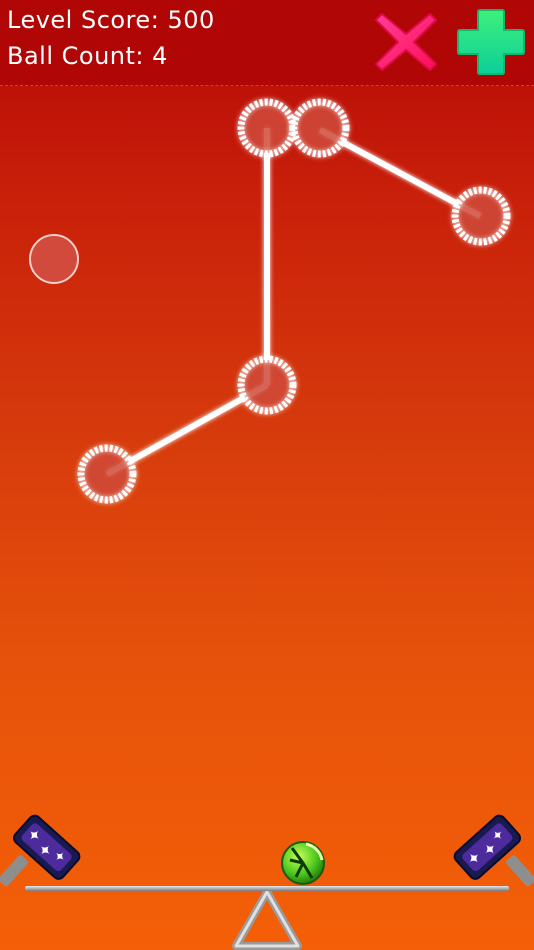 This screenshot has width=534, height=950. I want to click on green-speed-ball-icon, so click(303, 863).